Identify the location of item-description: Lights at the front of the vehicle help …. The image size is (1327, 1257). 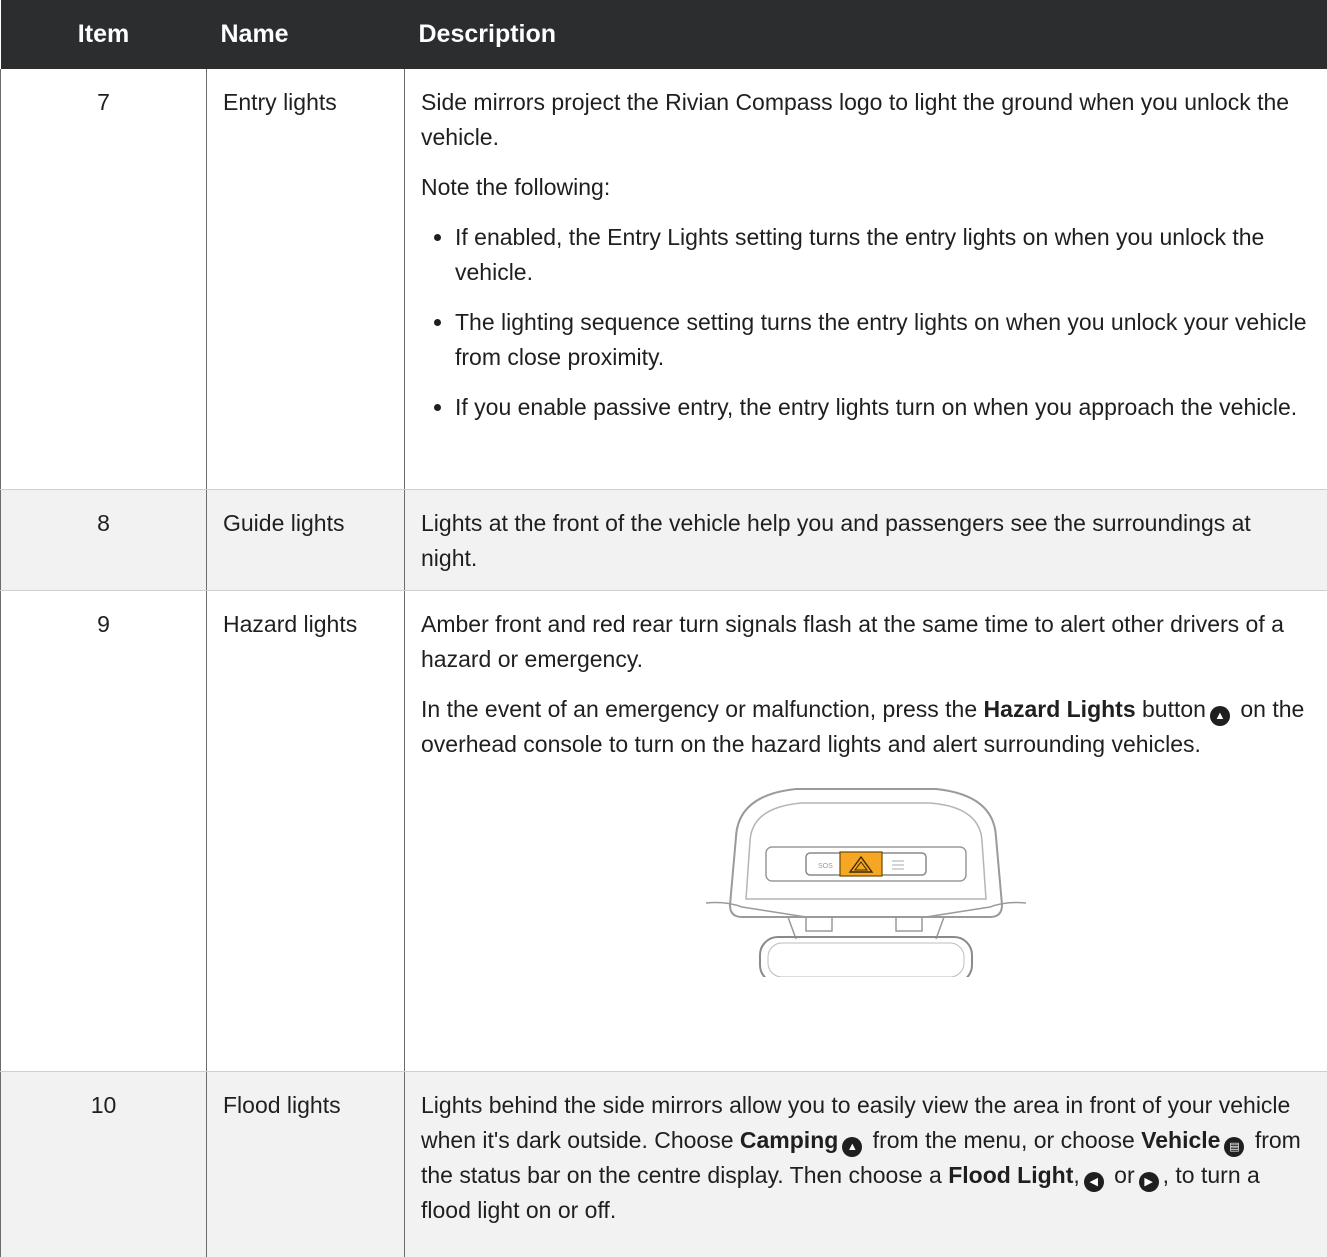
(866, 539).